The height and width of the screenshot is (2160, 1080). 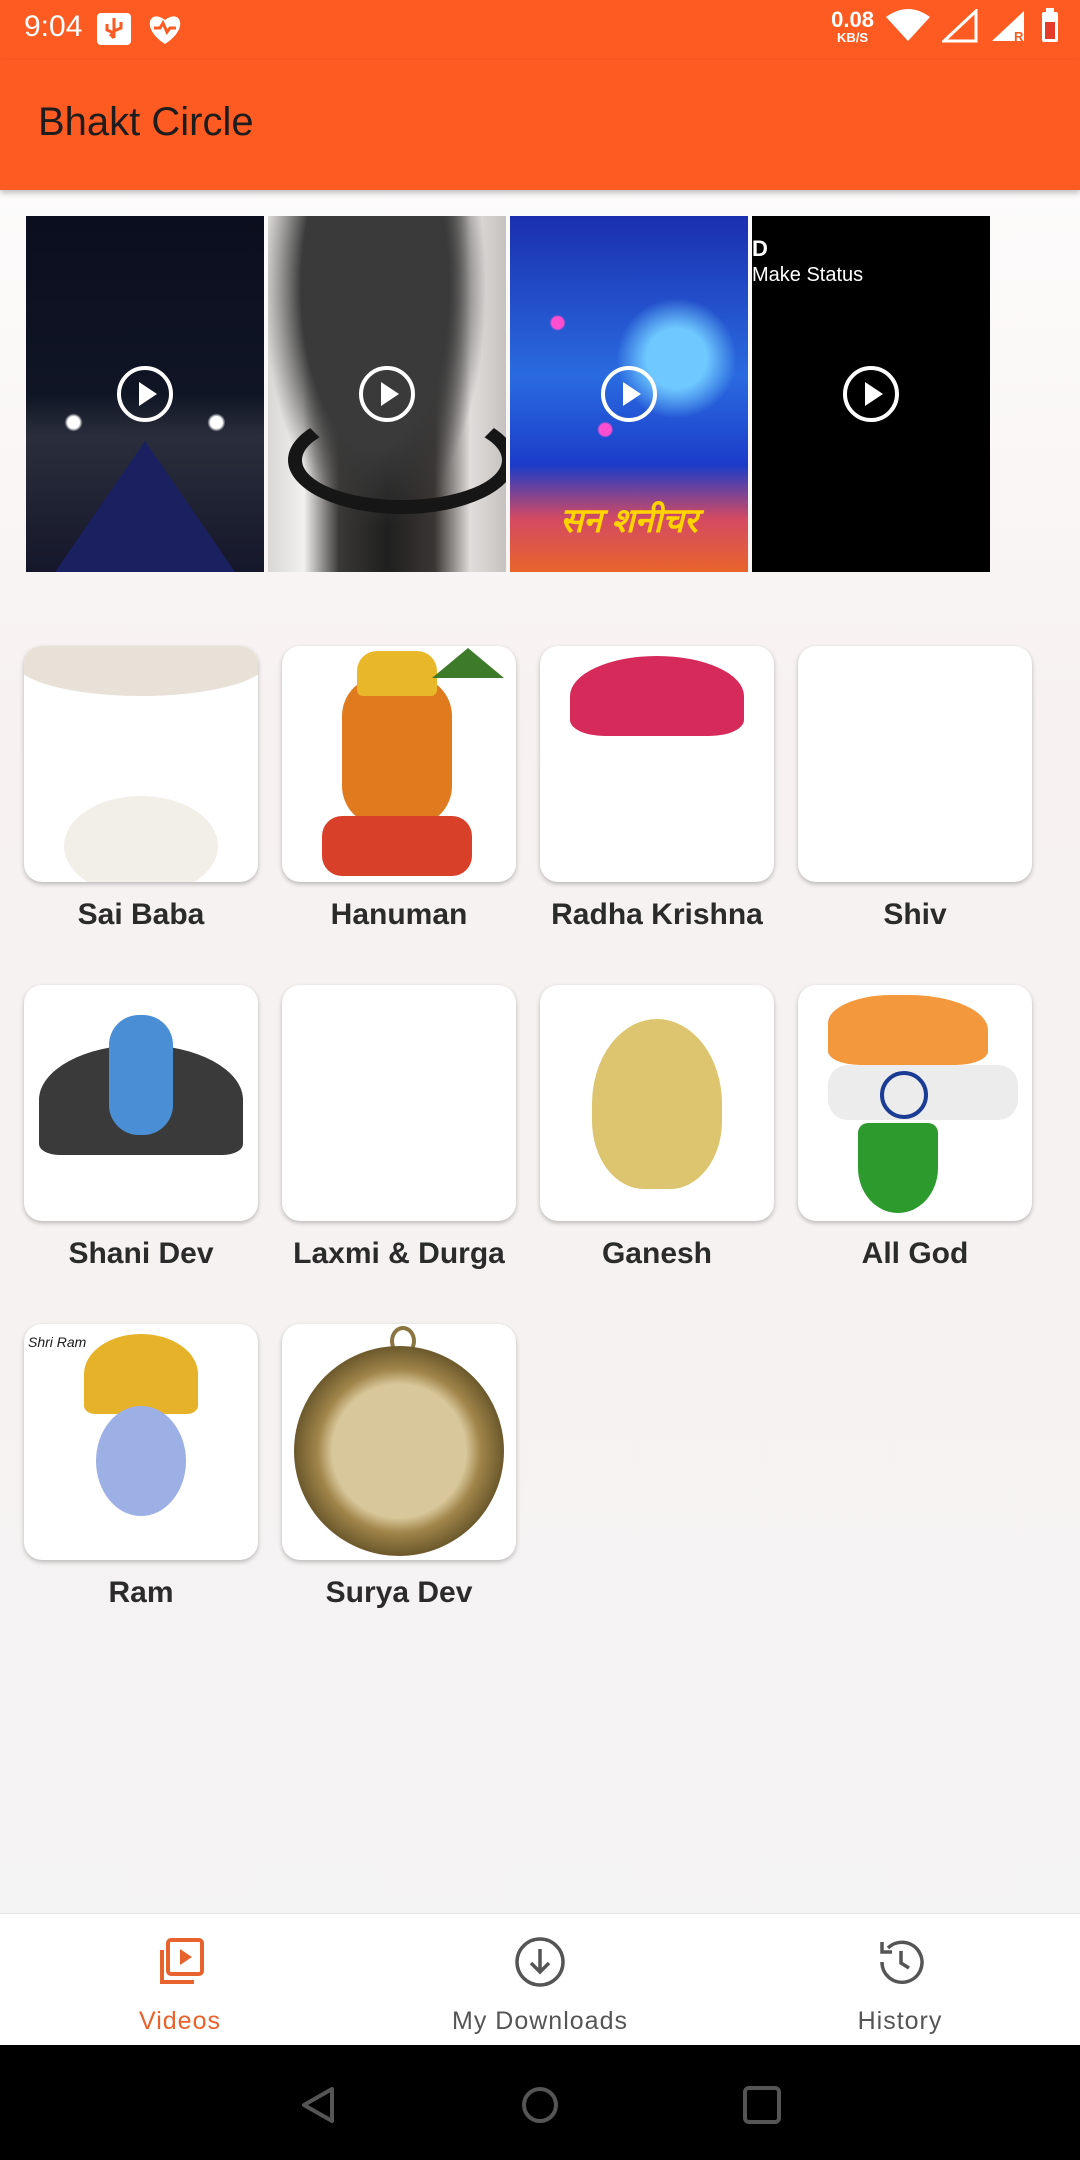 I want to click on status-bar: 9:04 0.08 KB/S R, so click(x=540, y=30).